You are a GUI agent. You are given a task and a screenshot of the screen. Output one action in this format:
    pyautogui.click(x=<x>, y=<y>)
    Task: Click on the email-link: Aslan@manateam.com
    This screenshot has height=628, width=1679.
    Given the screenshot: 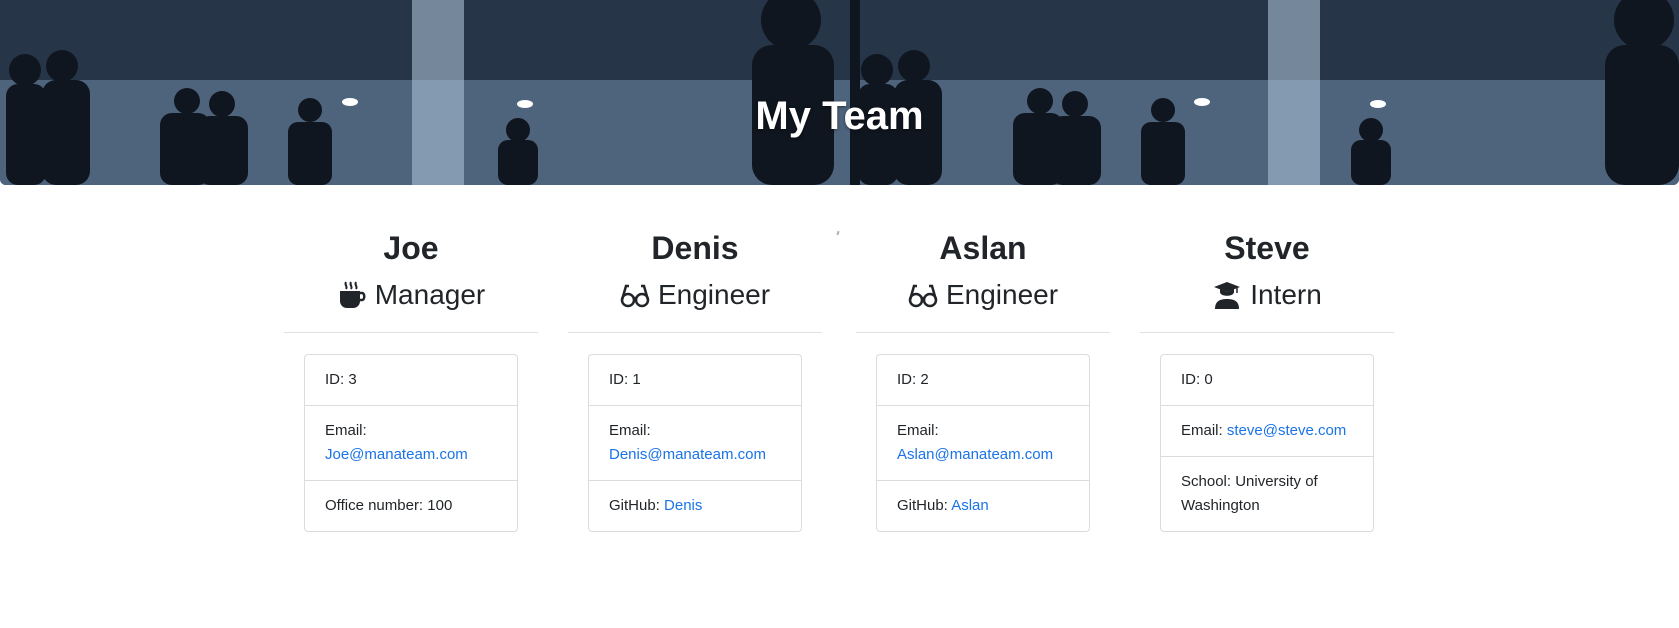 What is the action you would take?
    pyautogui.click(x=975, y=454)
    